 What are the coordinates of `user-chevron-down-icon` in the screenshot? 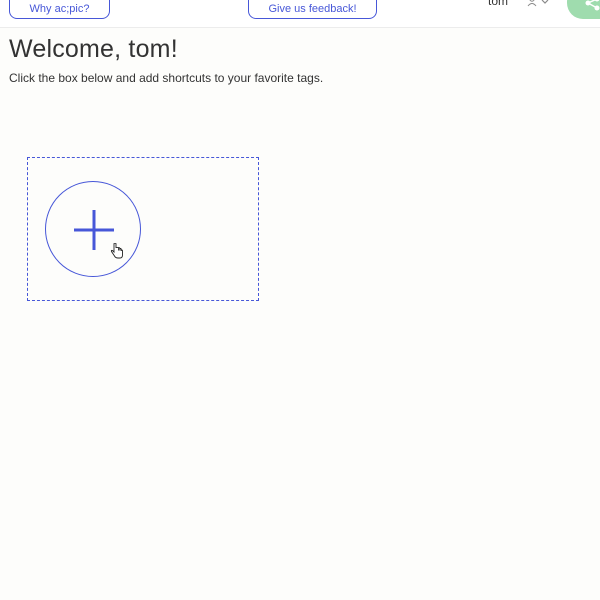 It's located at (538, 3).